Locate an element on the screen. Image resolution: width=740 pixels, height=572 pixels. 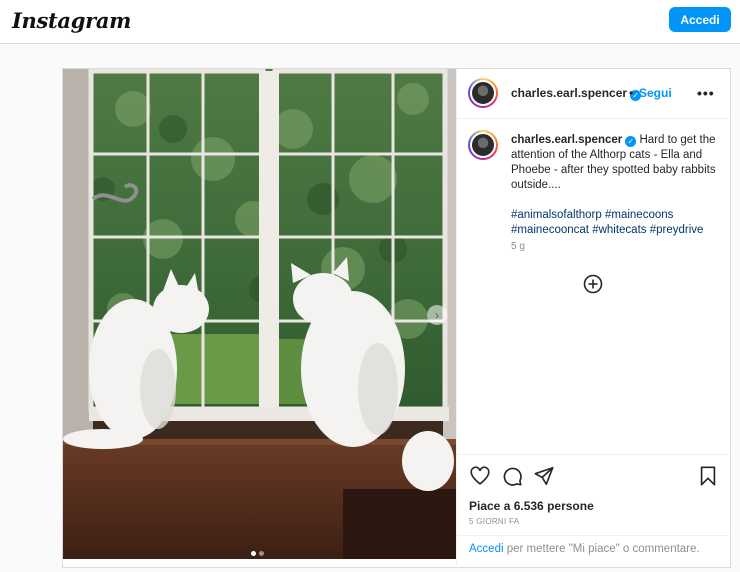
avatar is located at coordinates (483, 93).